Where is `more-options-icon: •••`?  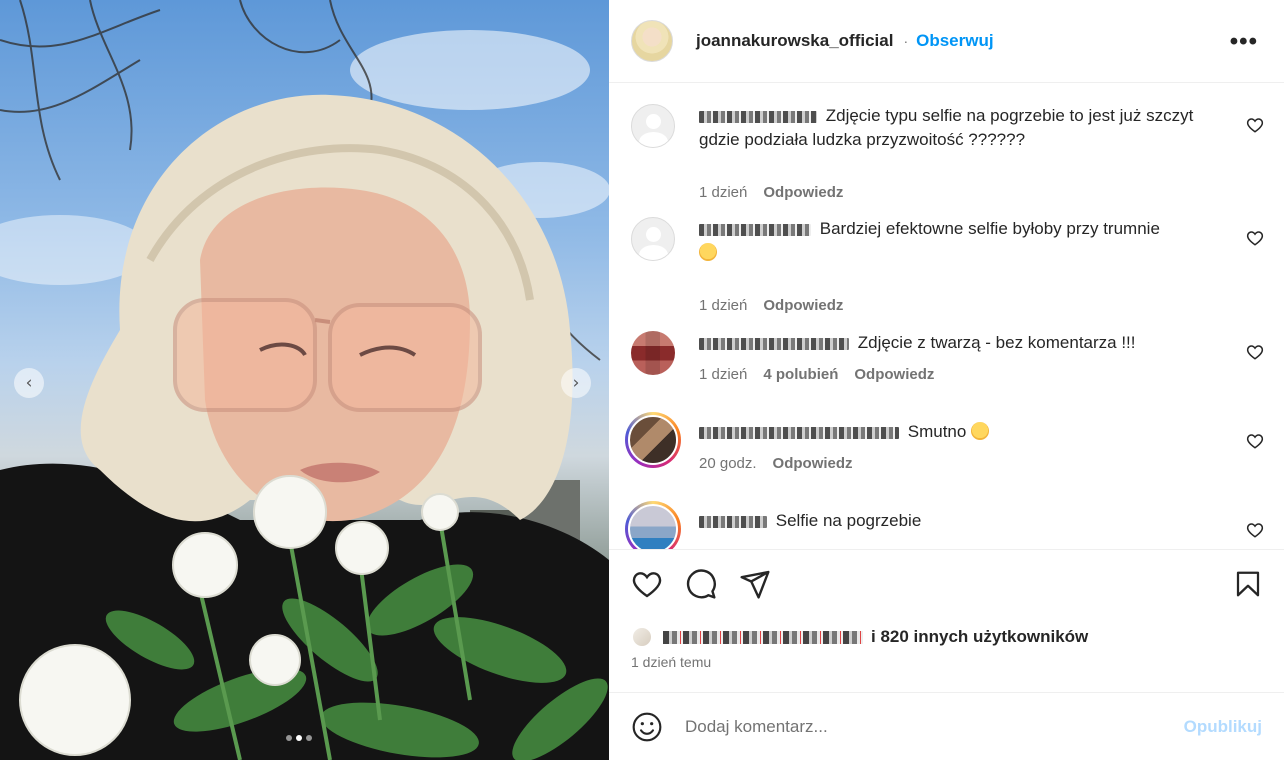 more-options-icon: ••• is located at coordinates (1244, 42).